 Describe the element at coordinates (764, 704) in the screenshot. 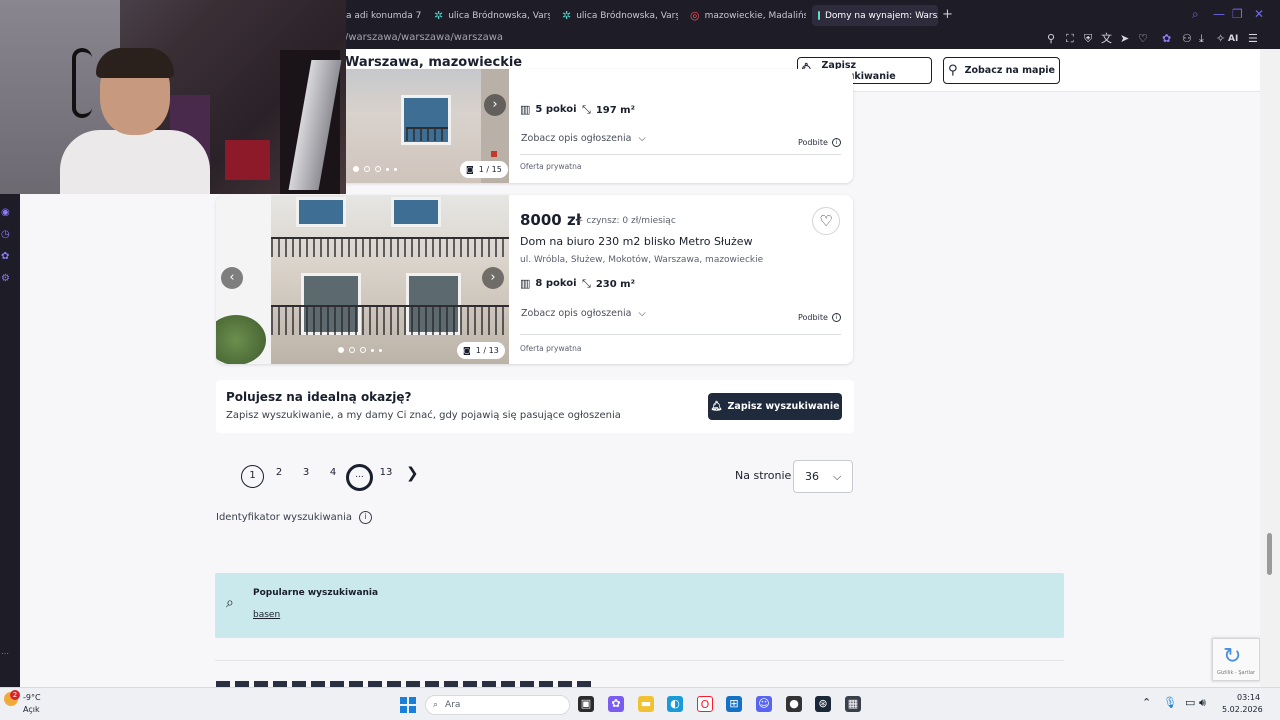

I see `discord-icon: ☺` at that location.